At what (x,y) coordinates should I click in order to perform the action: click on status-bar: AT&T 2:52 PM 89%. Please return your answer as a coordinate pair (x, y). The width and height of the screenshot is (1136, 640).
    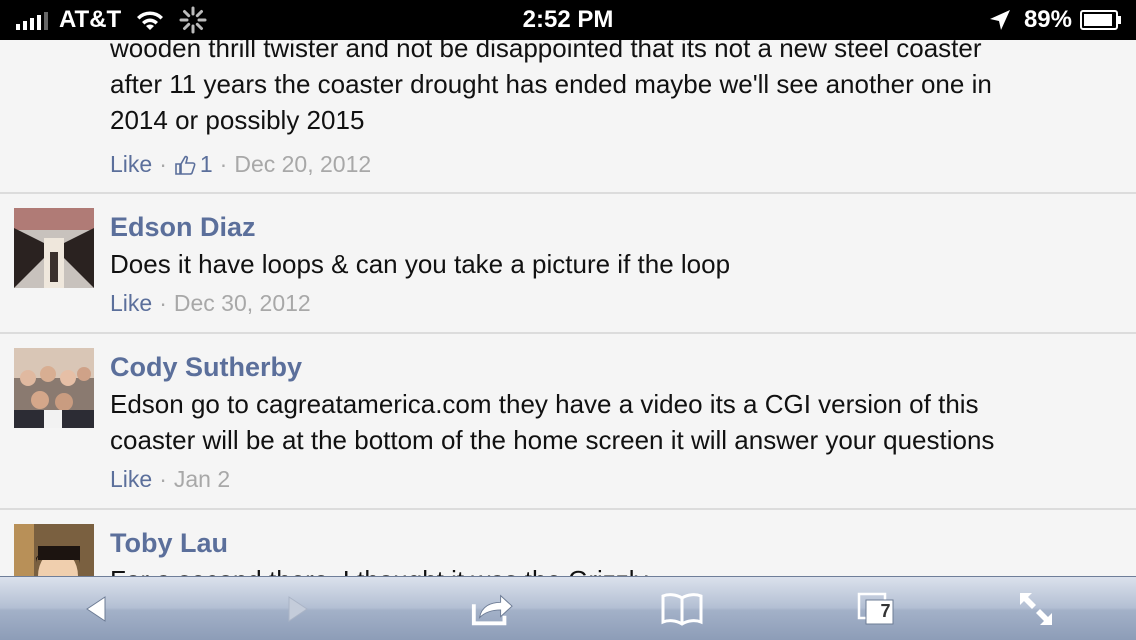
    Looking at the image, I should click on (568, 20).